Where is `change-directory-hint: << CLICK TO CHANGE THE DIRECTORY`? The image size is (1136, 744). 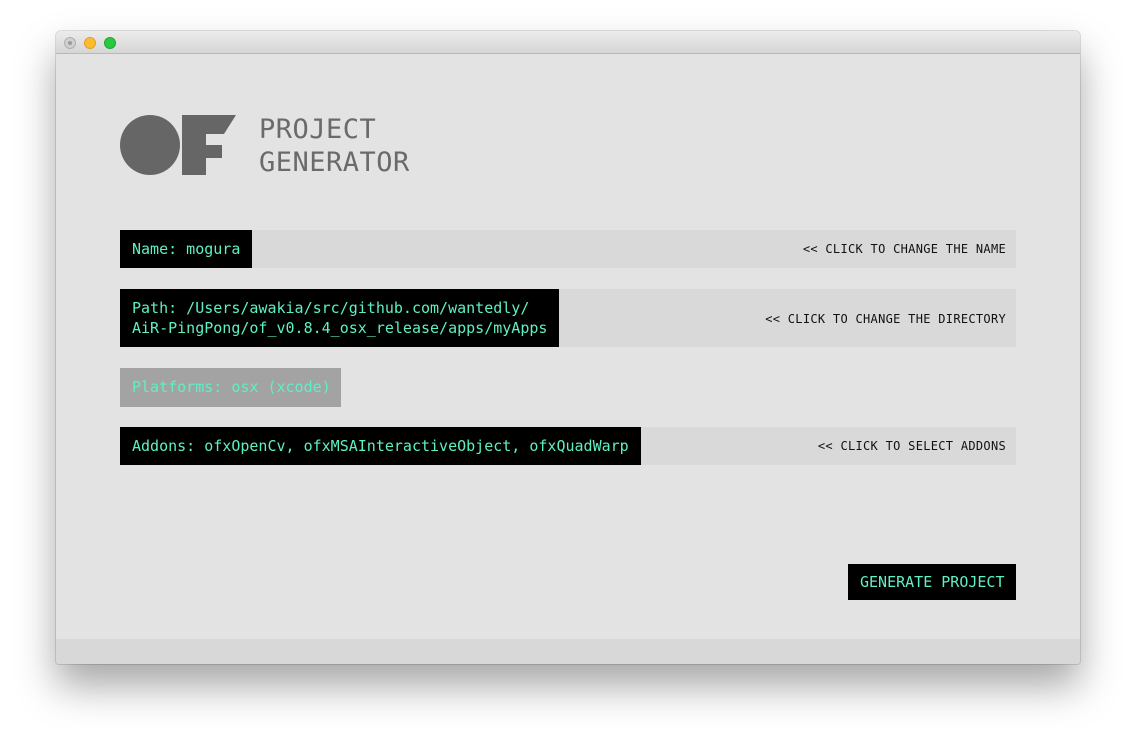 change-directory-hint: << CLICK TO CHANGE THE DIRECTORY is located at coordinates (885, 319).